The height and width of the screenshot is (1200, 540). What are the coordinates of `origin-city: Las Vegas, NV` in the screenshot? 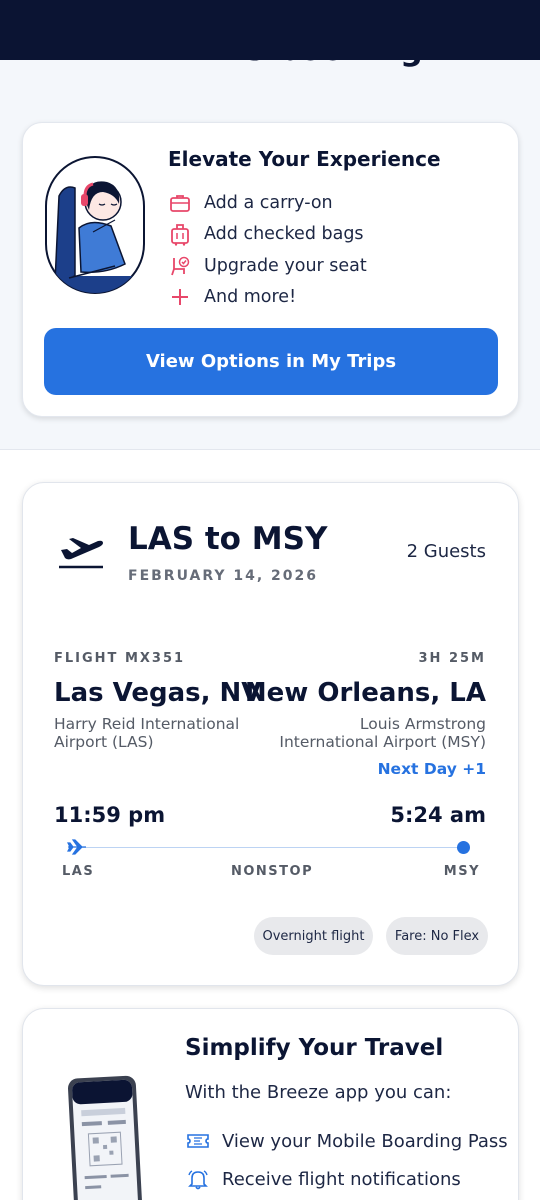 It's located at (158, 693).